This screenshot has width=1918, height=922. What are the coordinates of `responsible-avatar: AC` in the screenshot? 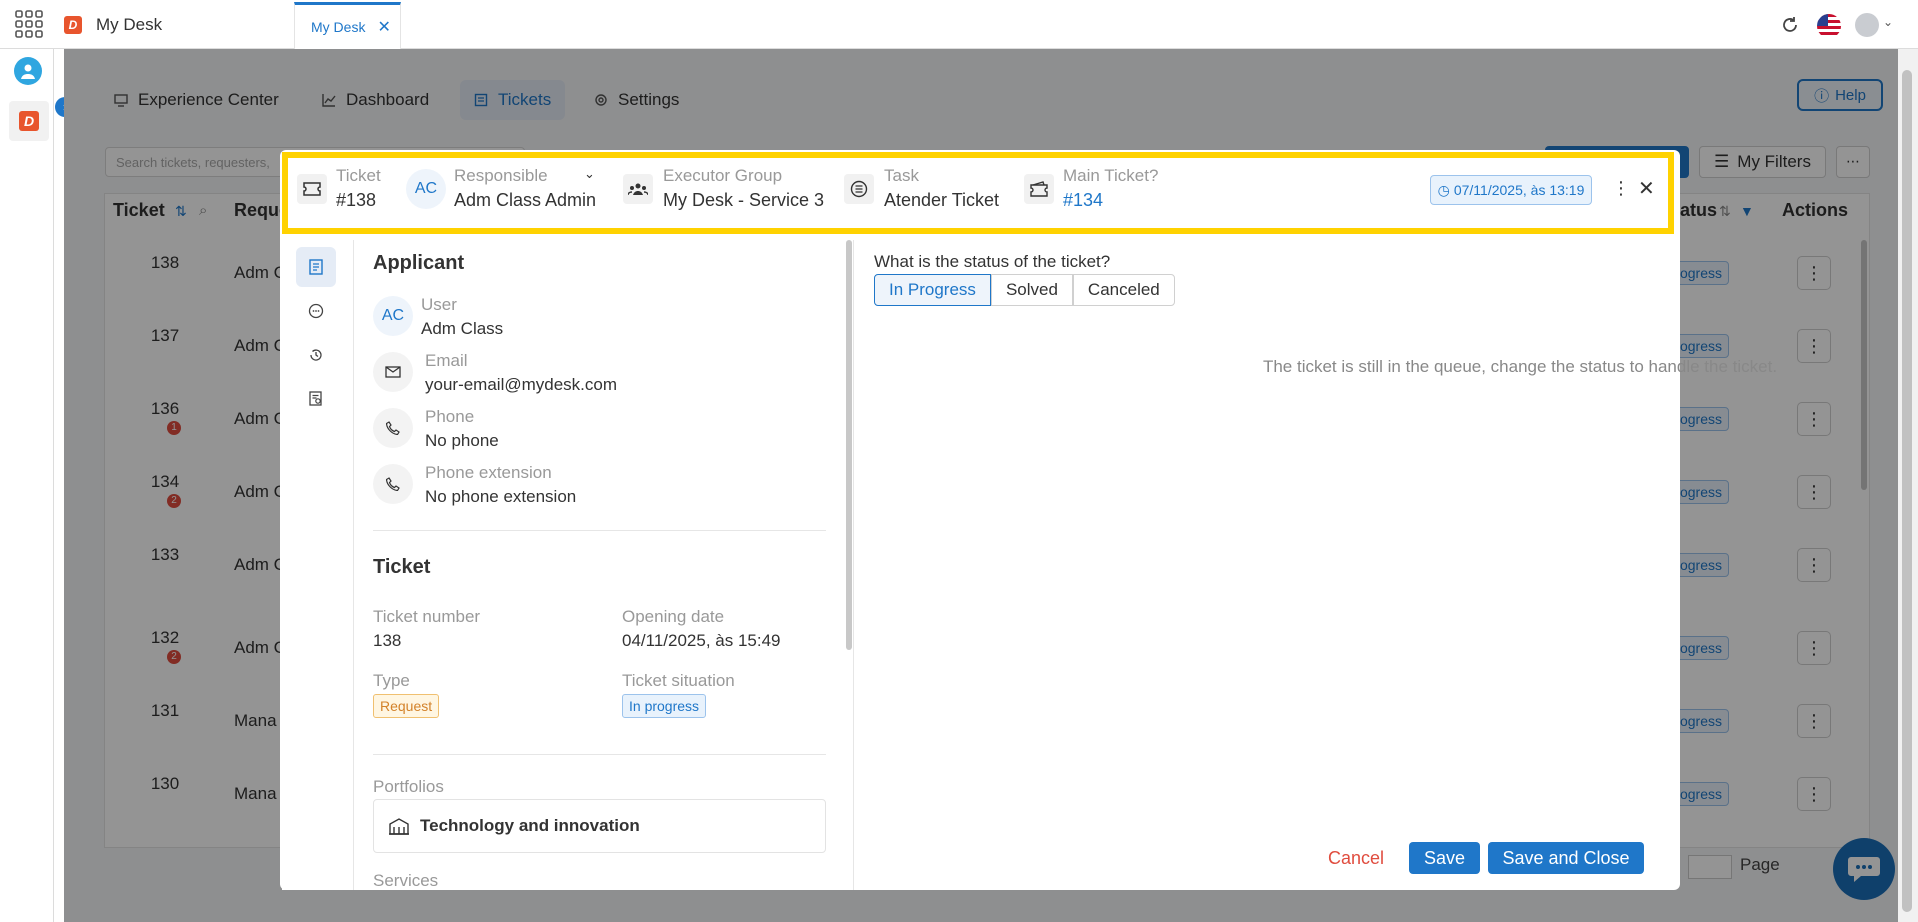 It's located at (426, 189).